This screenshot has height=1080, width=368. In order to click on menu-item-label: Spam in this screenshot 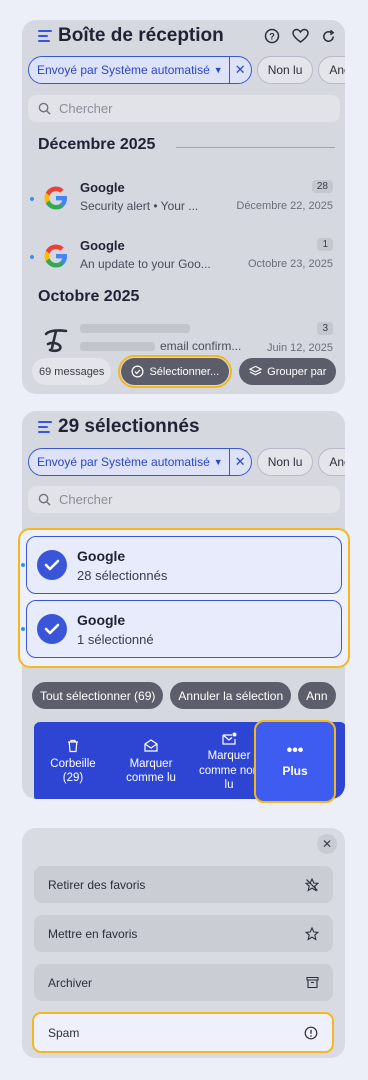, I will do `click(64, 1032)`.